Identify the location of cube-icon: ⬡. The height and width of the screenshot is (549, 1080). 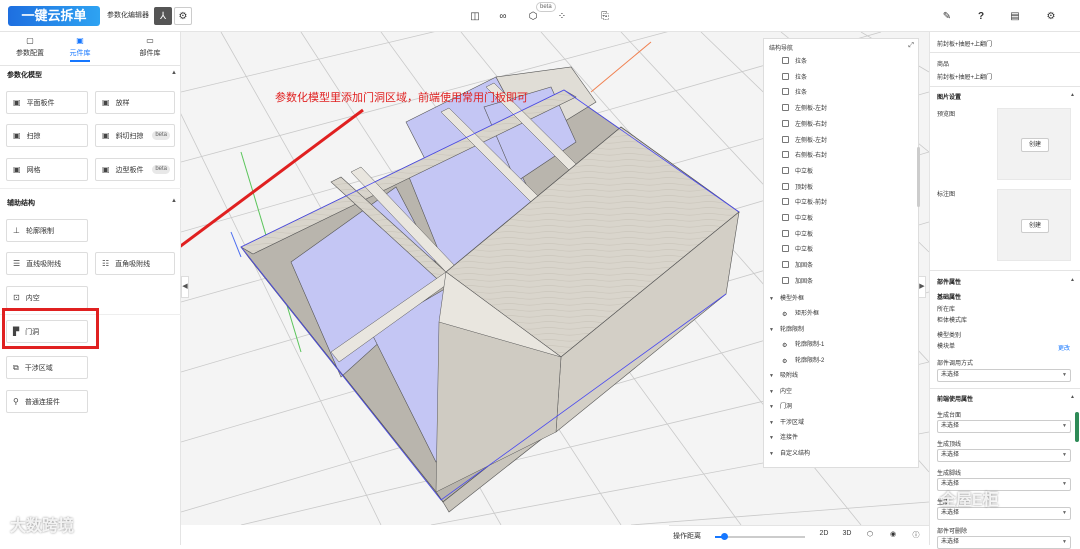
(870, 534).